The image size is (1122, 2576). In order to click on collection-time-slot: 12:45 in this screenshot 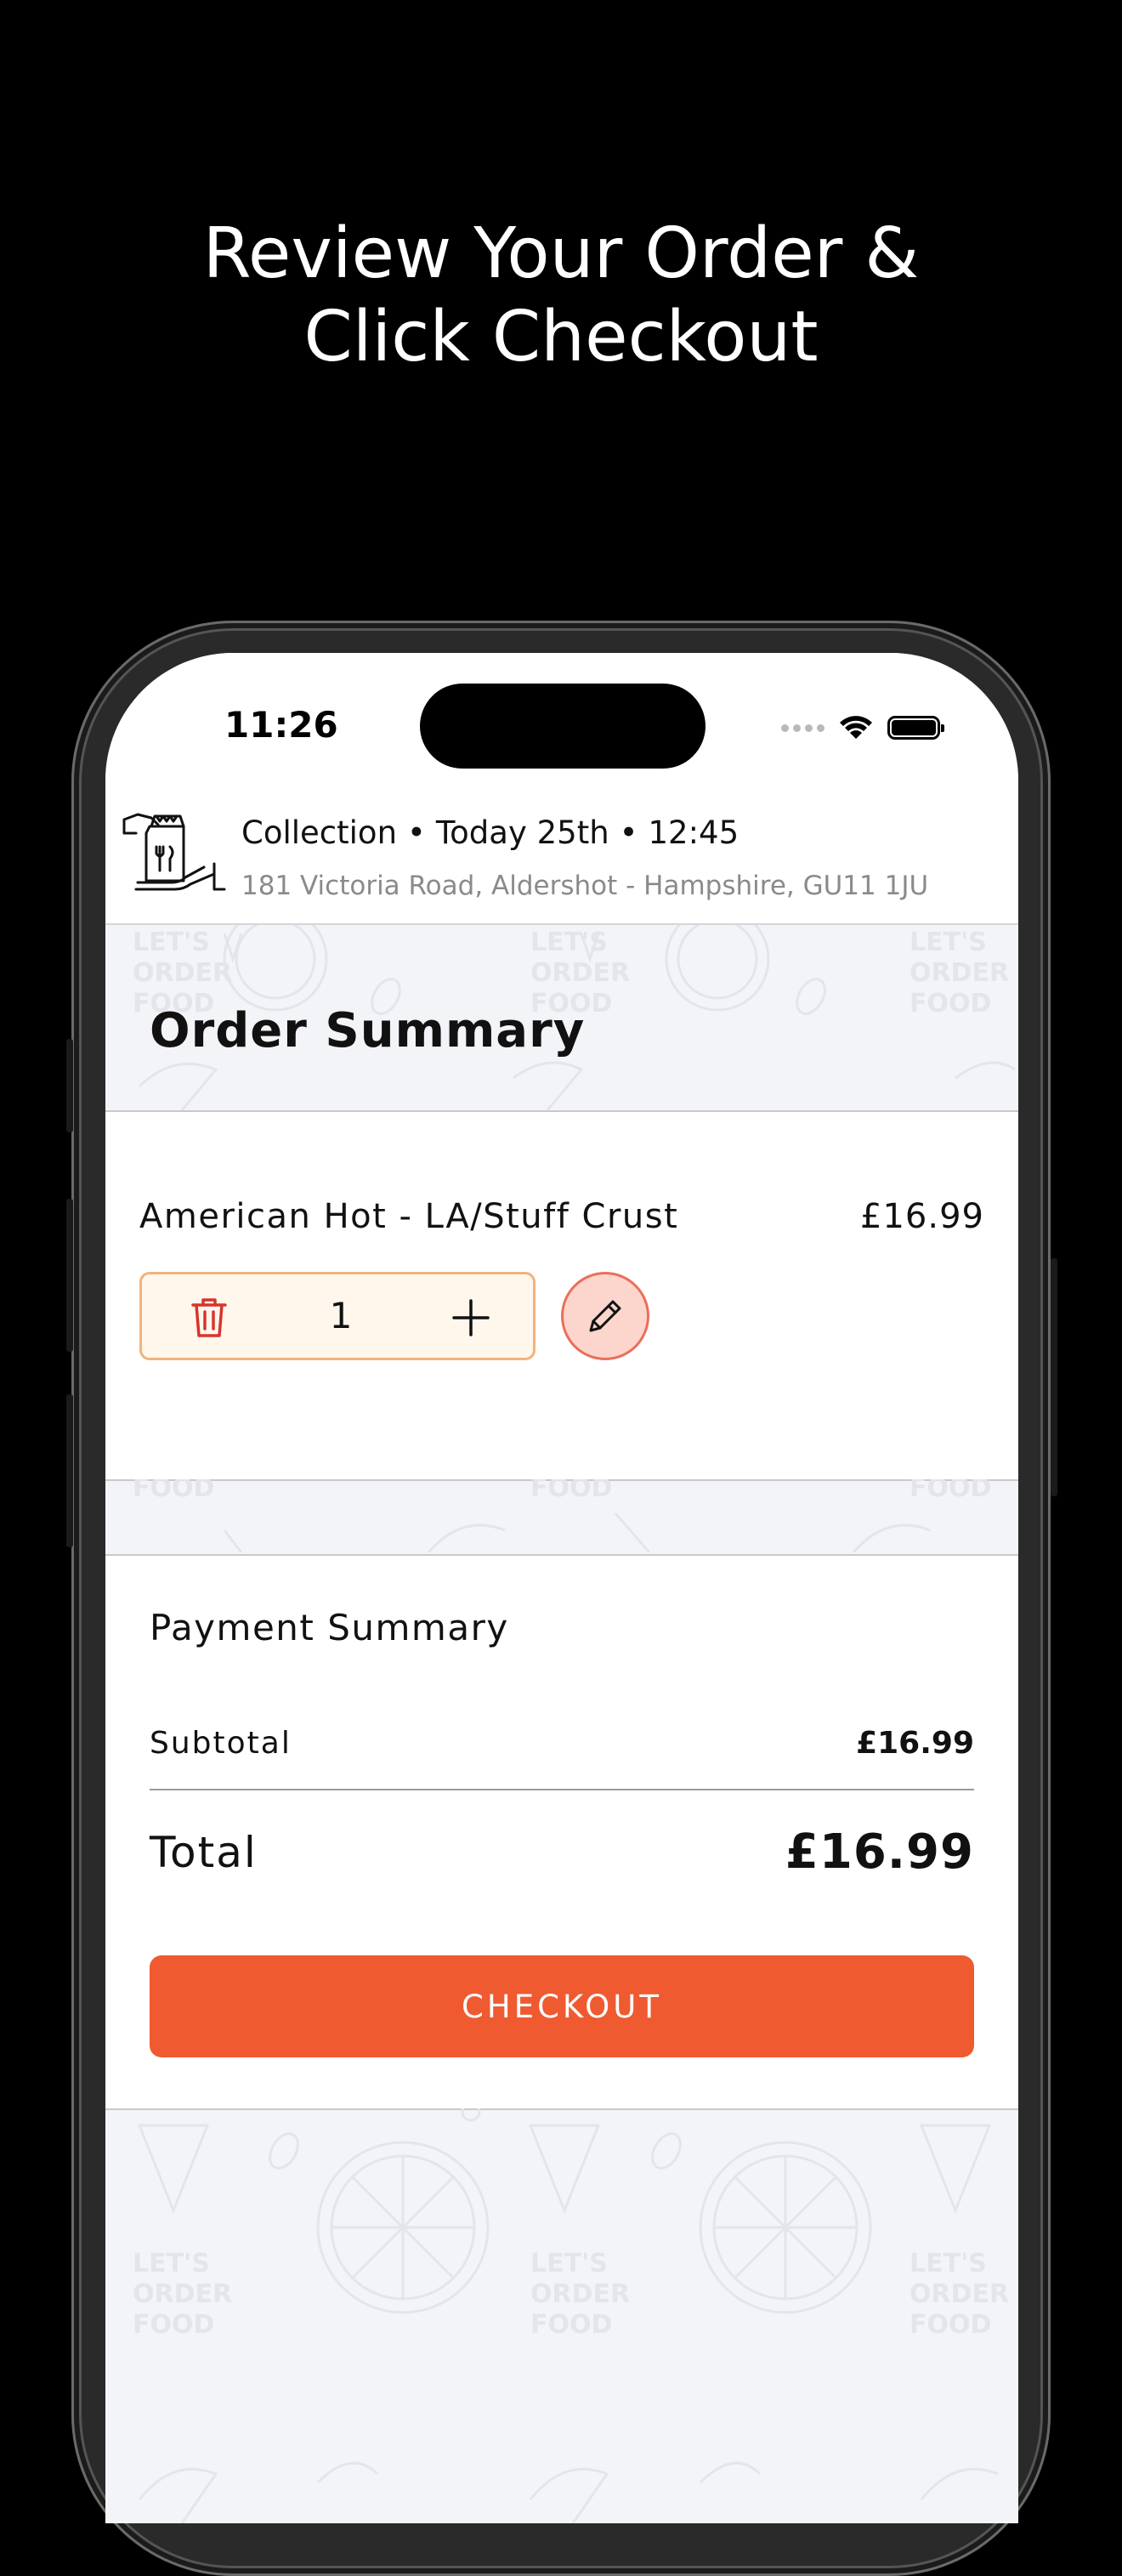, I will do `click(694, 832)`.